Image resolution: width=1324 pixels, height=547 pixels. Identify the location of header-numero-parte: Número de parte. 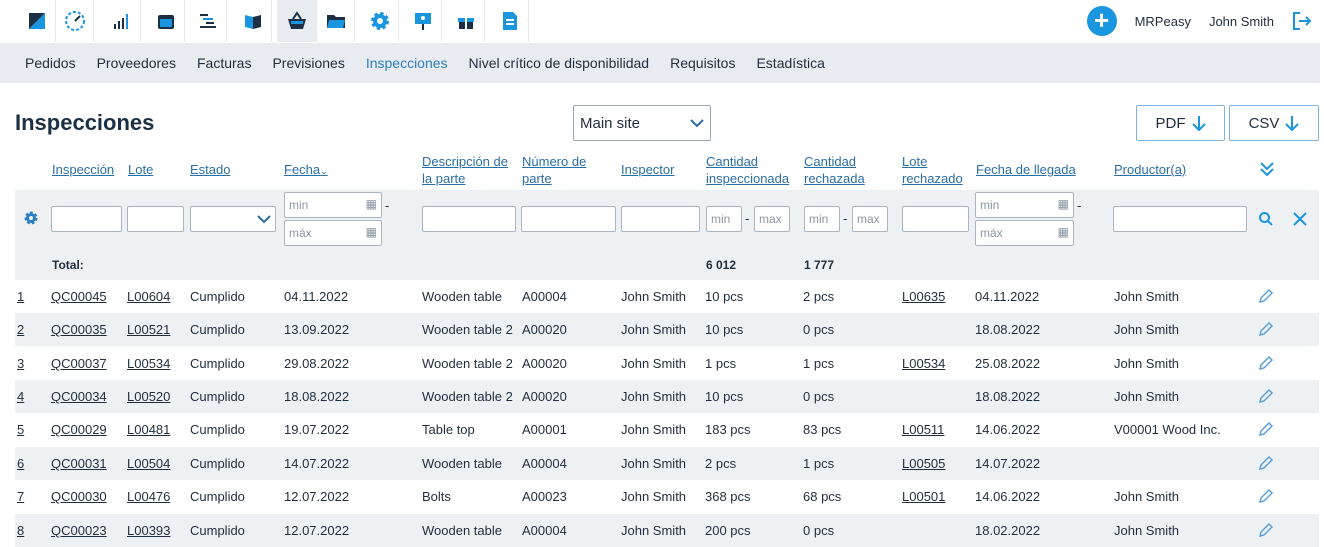
(554, 170).